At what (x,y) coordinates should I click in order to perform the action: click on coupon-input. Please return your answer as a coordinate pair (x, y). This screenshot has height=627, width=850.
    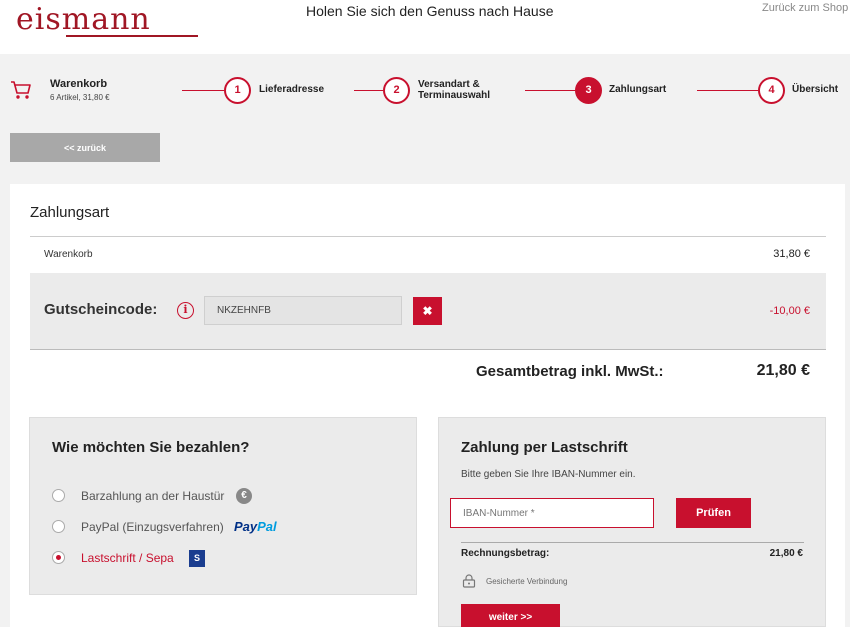
    Looking at the image, I should click on (303, 310).